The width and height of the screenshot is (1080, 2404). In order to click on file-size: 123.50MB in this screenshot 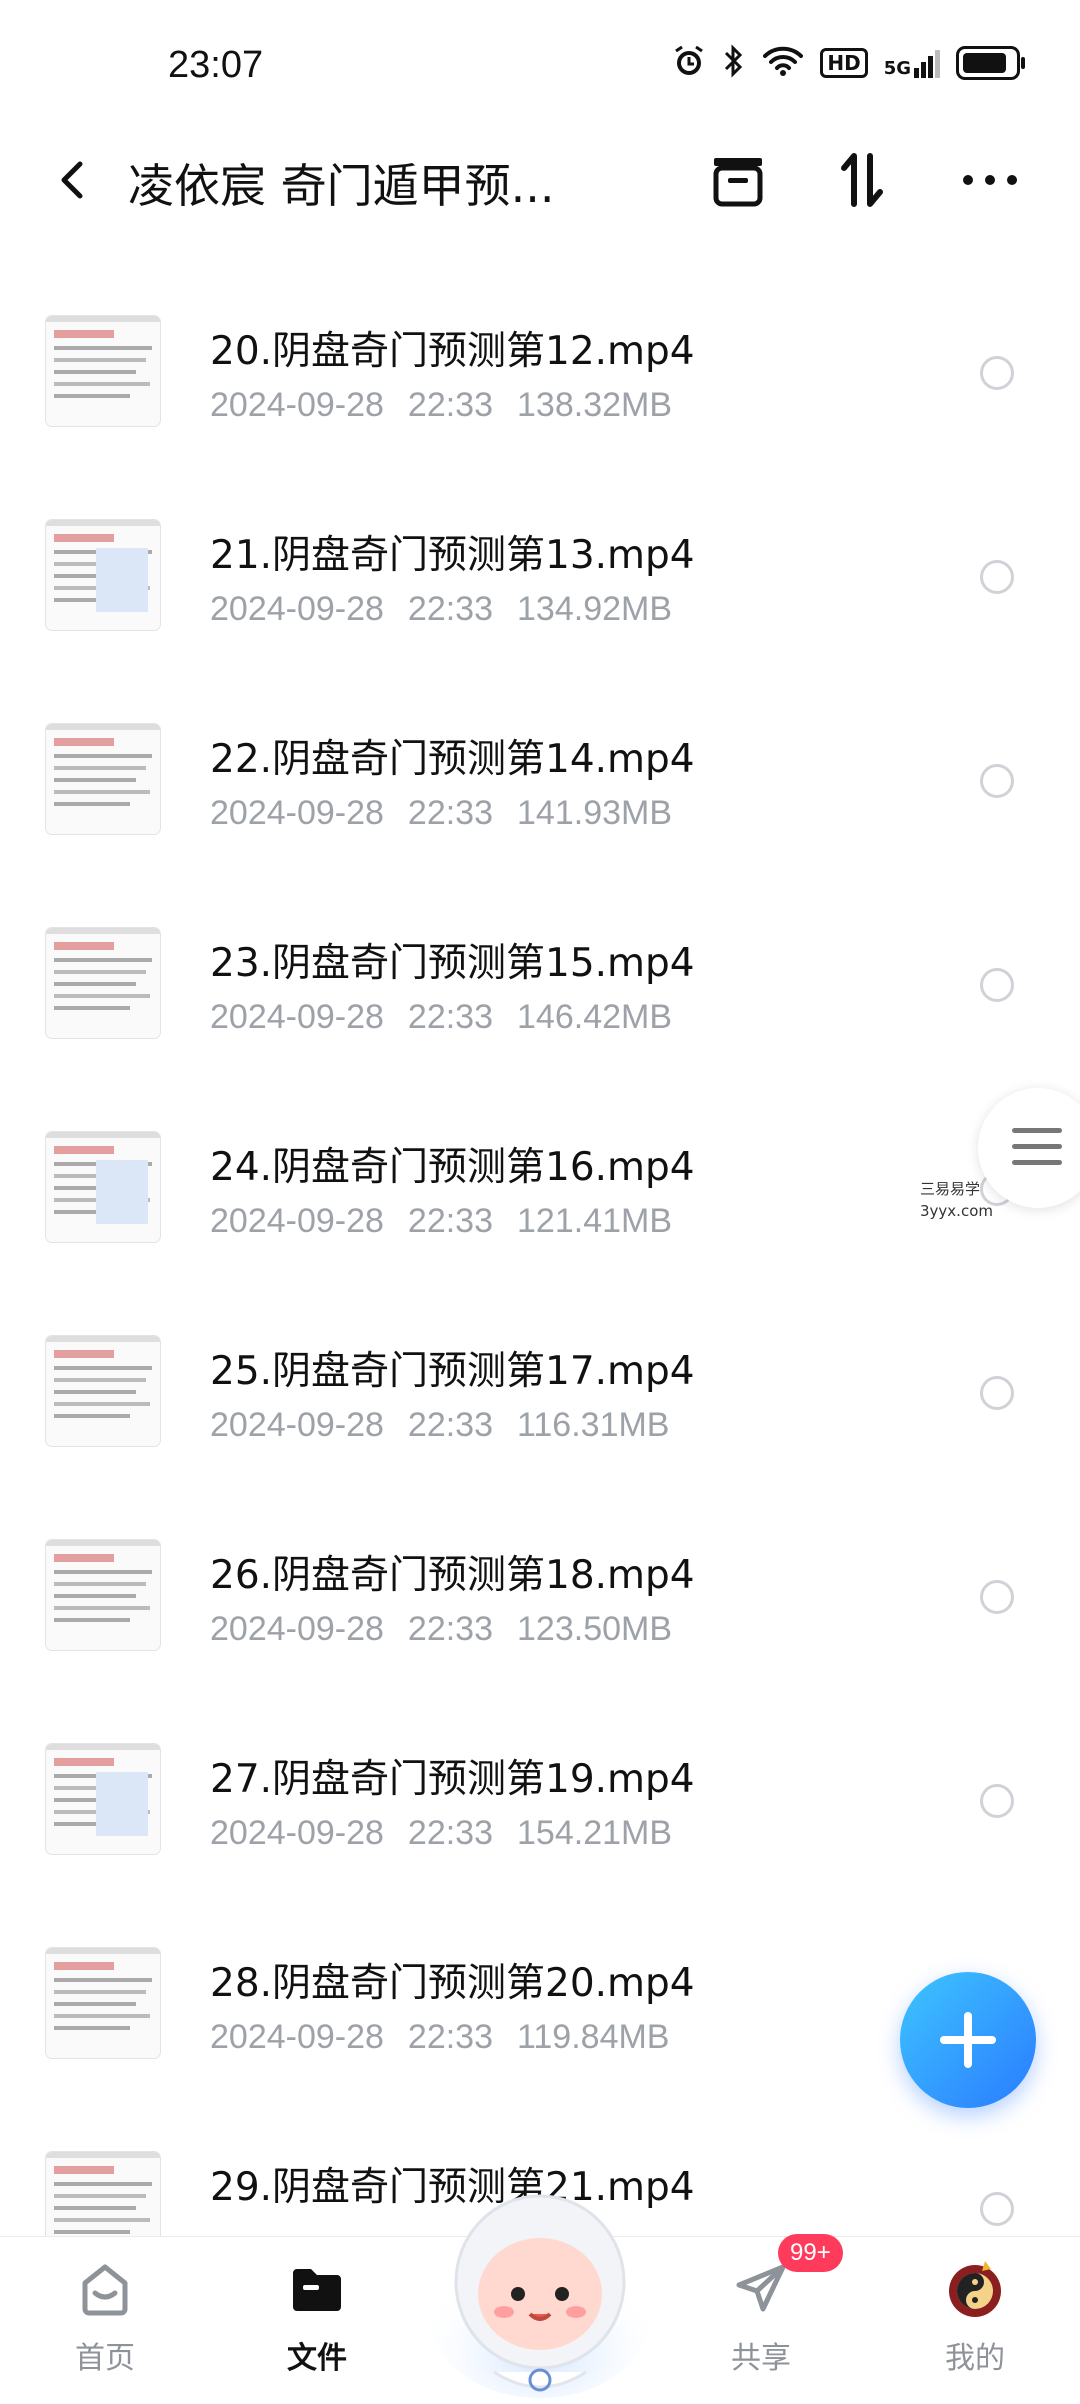, I will do `click(595, 1629)`.